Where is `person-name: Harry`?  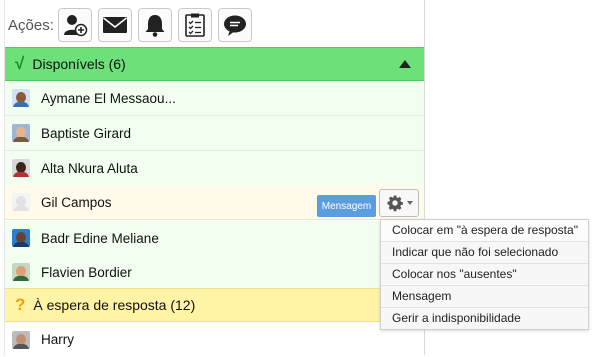 person-name: Harry is located at coordinates (57, 339).